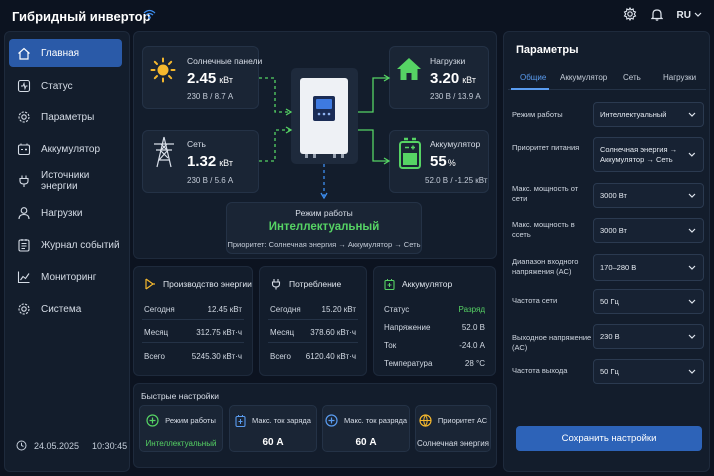 This screenshot has height=476, width=714. I want to click on tab-active-indicator, so click(530, 89).